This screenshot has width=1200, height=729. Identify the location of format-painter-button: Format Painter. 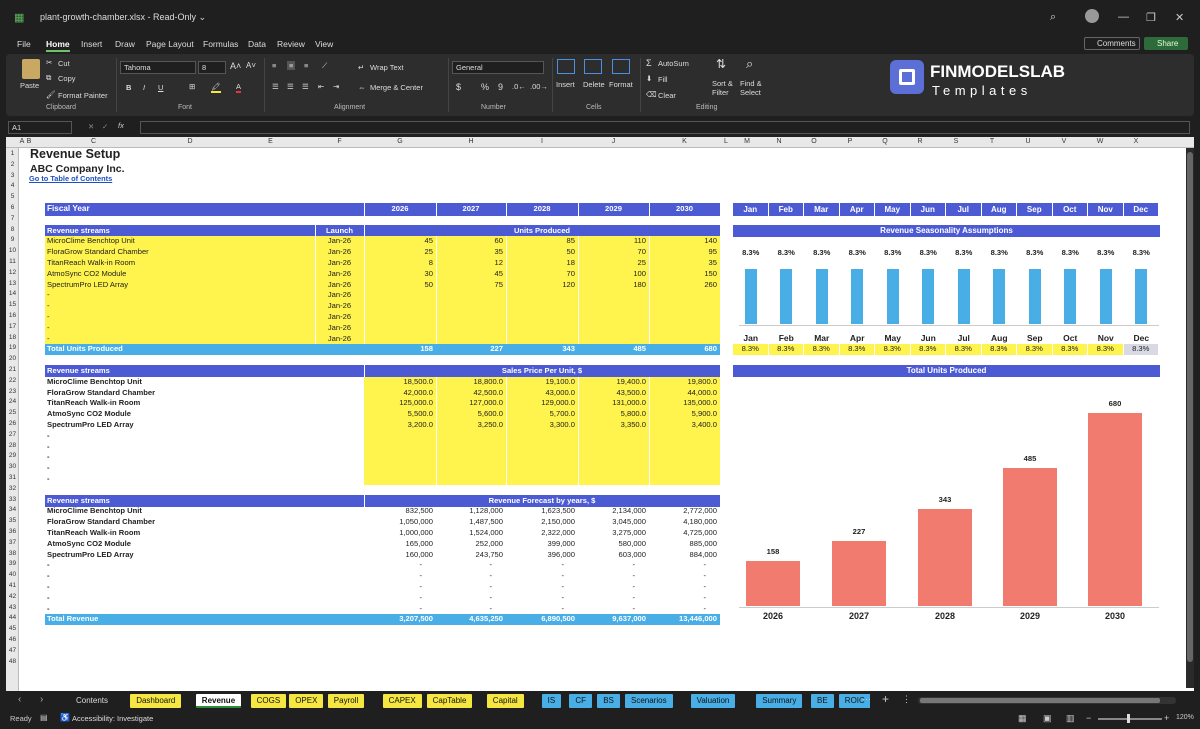
(83, 95).